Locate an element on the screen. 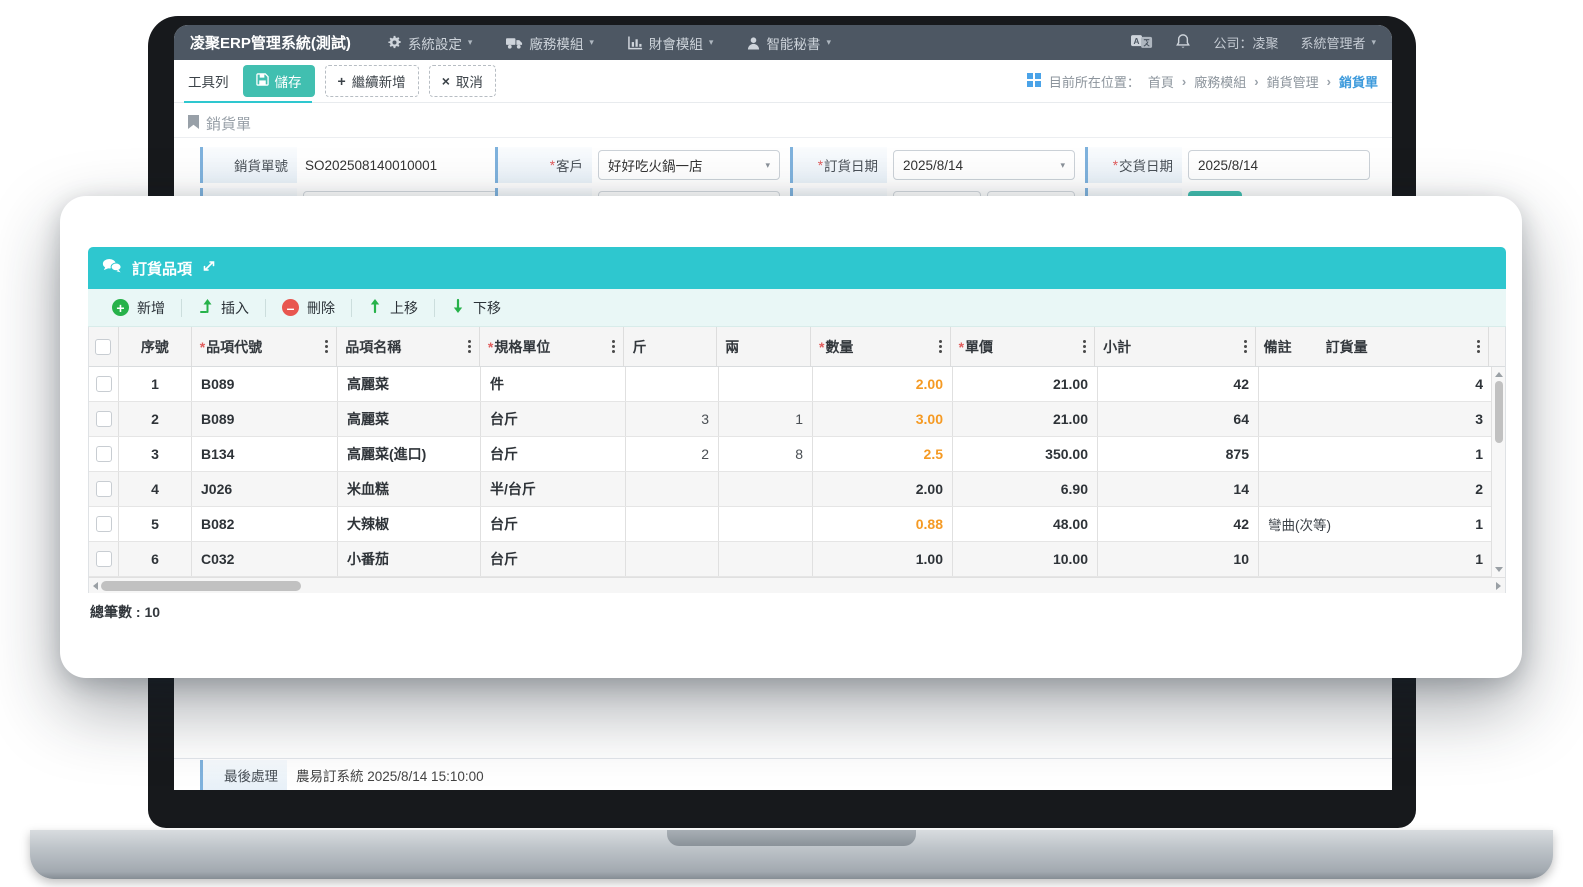 The height and width of the screenshot is (887, 1583). menu-finance-module: 財會模組 ▾ is located at coordinates (670, 43).